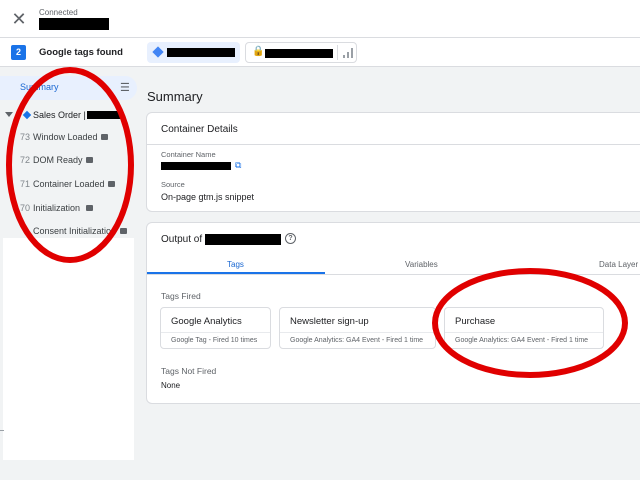 Image resolution: width=640 pixels, height=480 pixels. What do you see at coordinates (201, 52) in the screenshot?
I see `container-id-redacted` at bounding box center [201, 52].